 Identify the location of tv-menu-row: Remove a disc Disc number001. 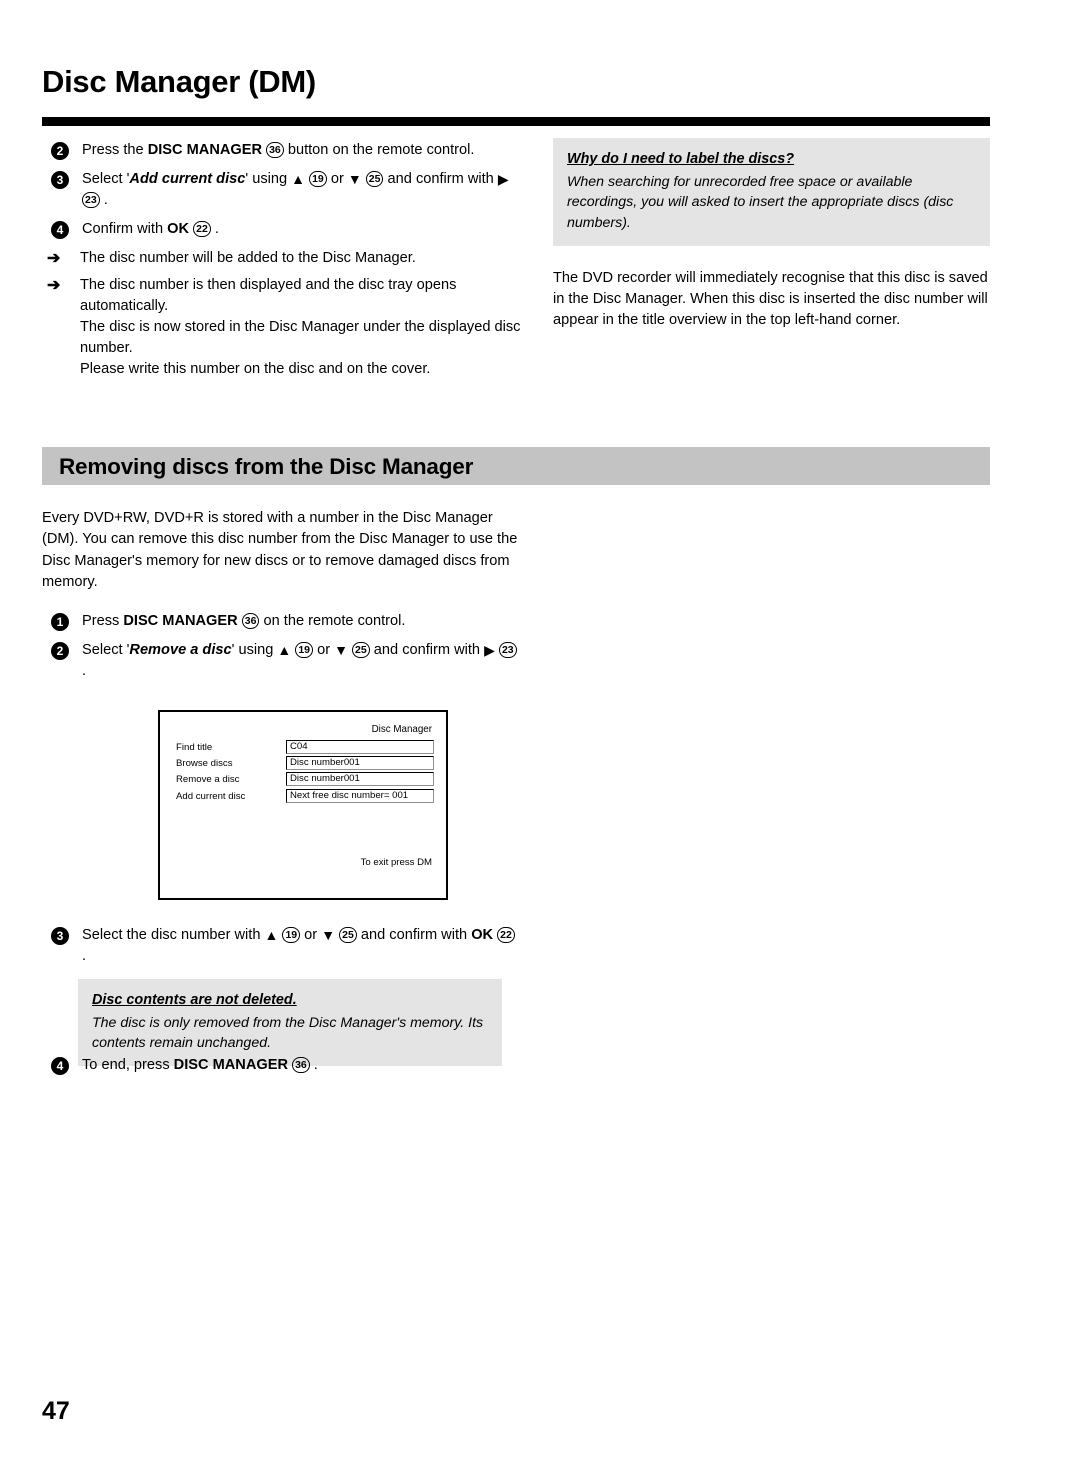
(305, 780).